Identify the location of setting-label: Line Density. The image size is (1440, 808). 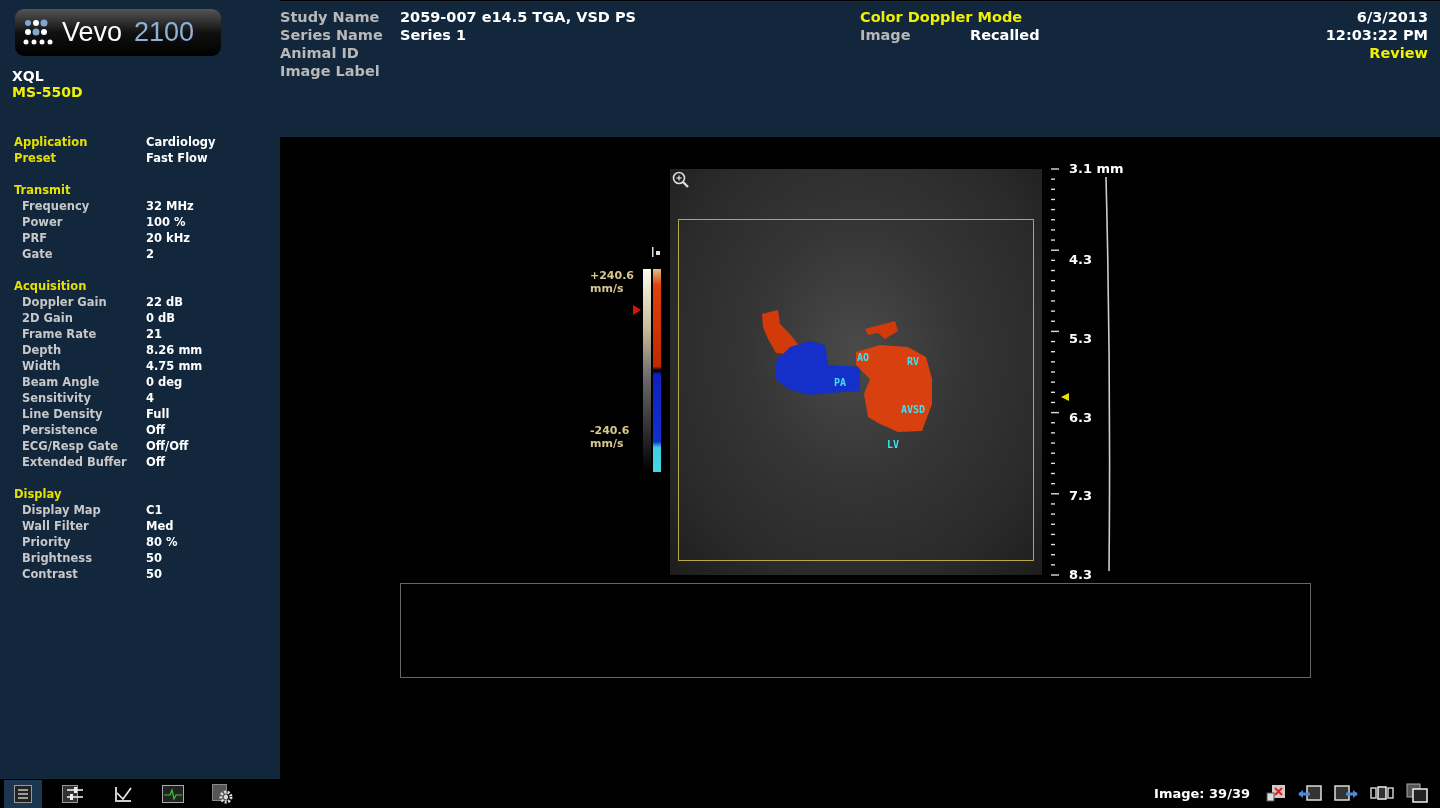
(62, 414).